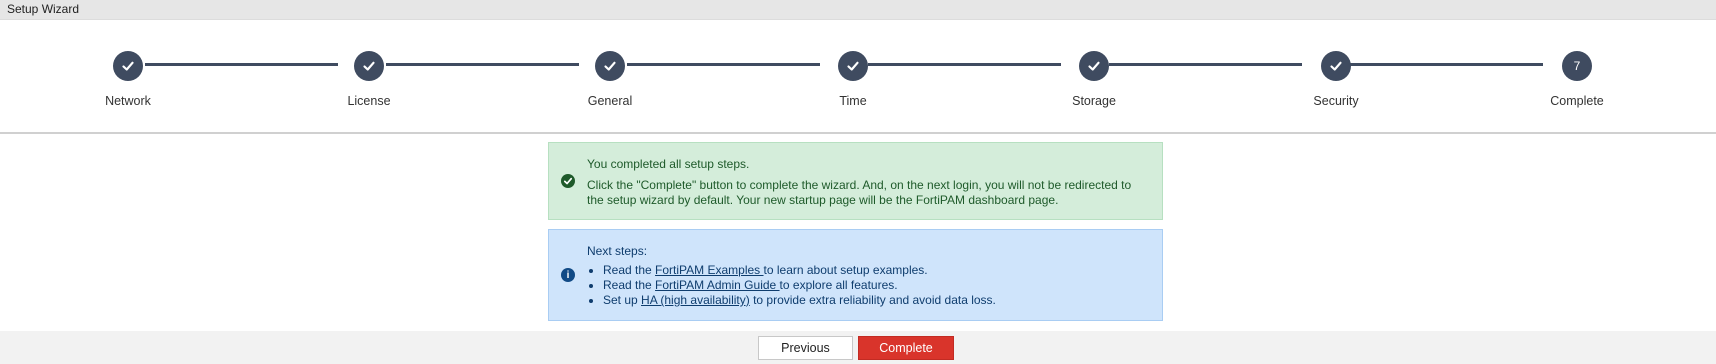  I want to click on step-label: Complete, so click(1577, 101).